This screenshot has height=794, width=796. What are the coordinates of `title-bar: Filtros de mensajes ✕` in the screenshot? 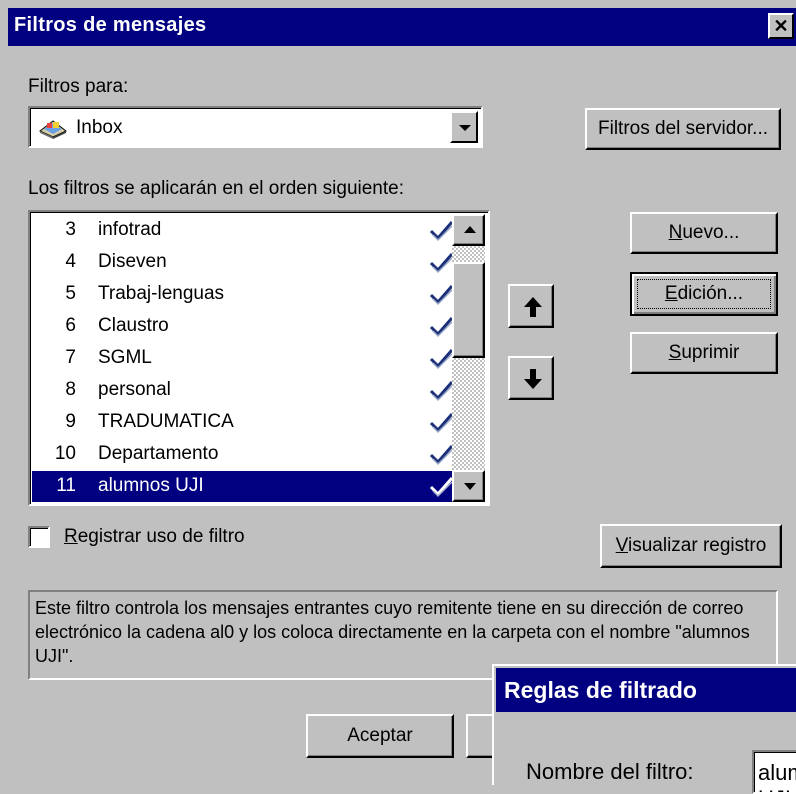 It's located at (402, 27).